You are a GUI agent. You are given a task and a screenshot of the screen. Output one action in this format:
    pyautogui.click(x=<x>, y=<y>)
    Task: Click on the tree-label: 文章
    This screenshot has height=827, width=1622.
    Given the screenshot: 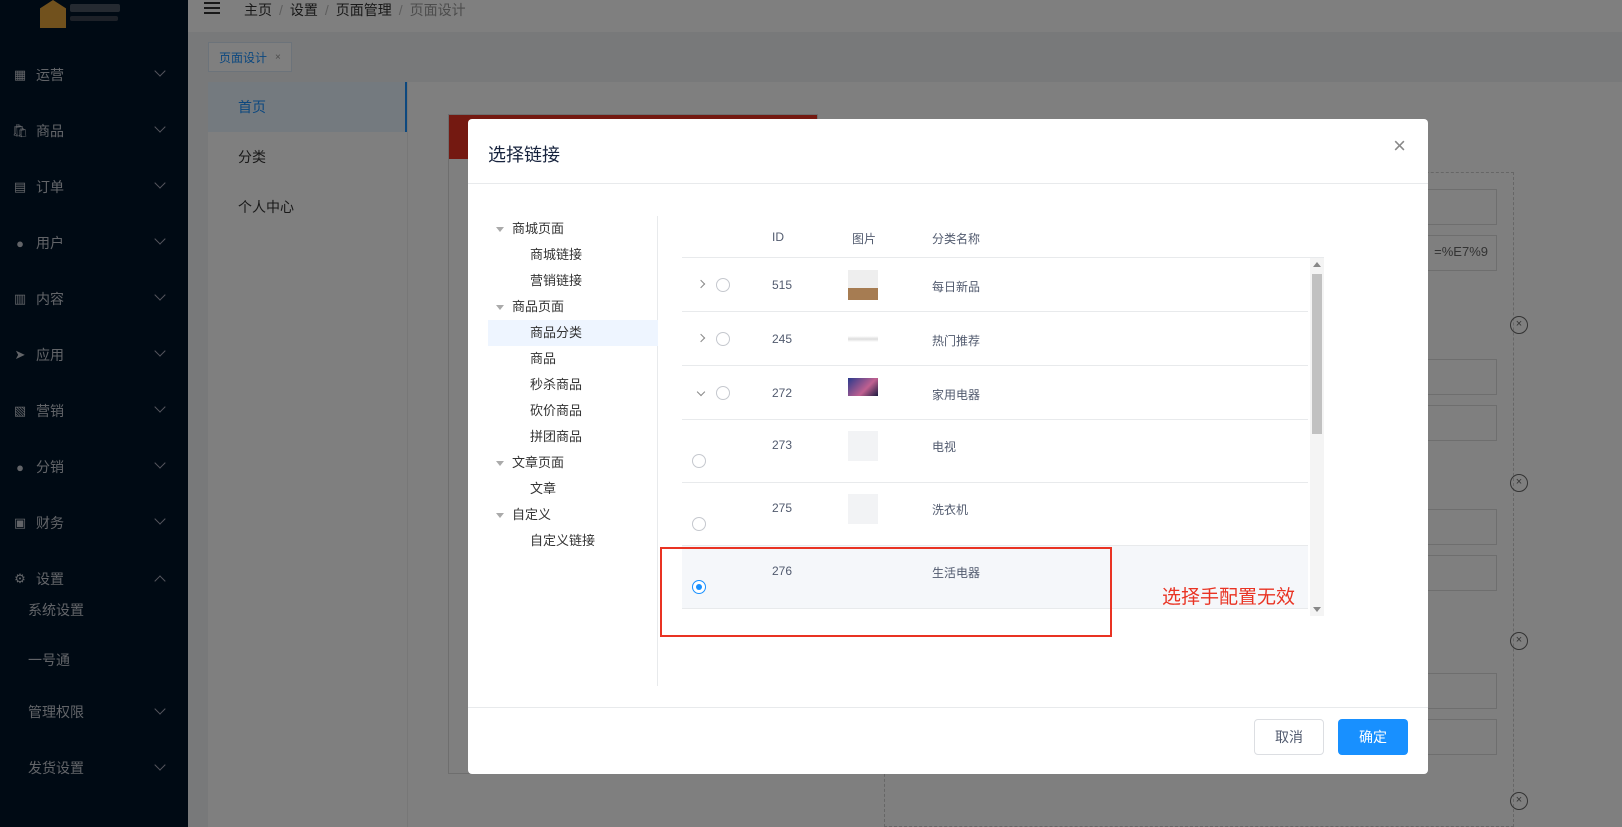 What is the action you would take?
    pyautogui.click(x=543, y=488)
    